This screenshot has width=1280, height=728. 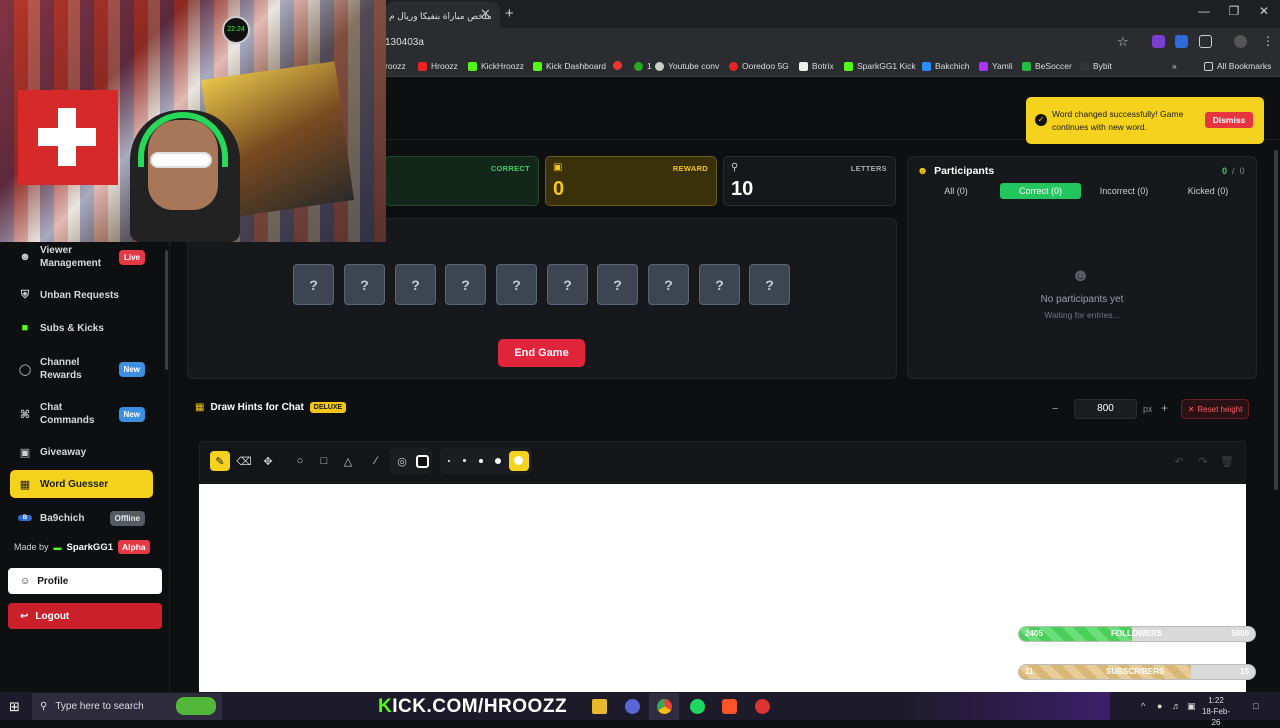 What do you see at coordinates (81, 484) in the screenshot?
I see `sidebar-item-word-guesser: ▦ Word Guesser` at bounding box center [81, 484].